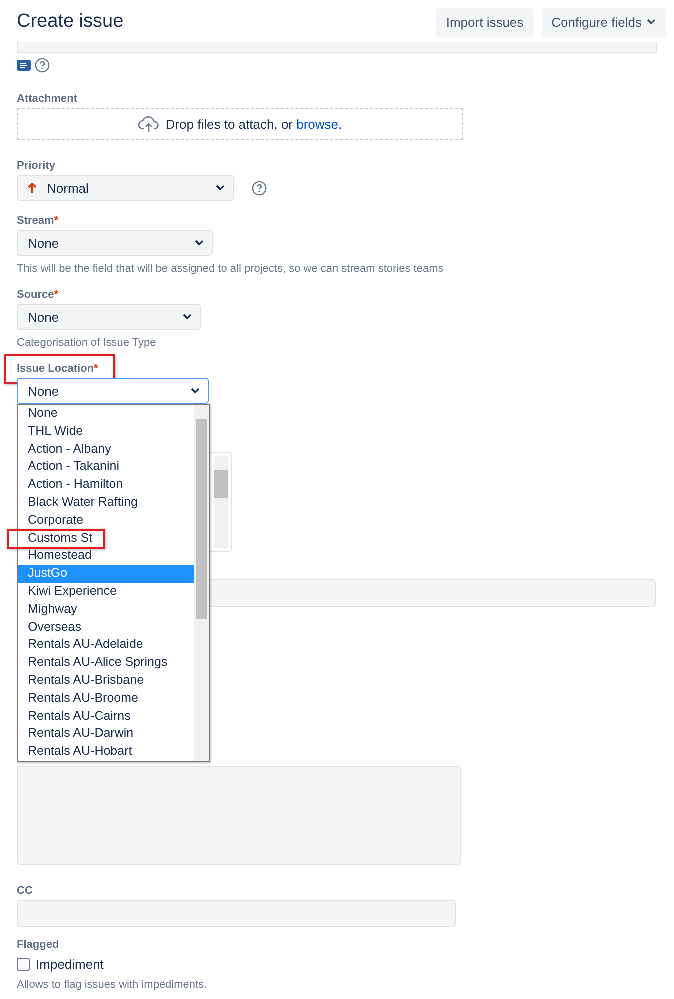 The height and width of the screenshot is (999, 674). I want to click on location-select: None, so click(113, 391).